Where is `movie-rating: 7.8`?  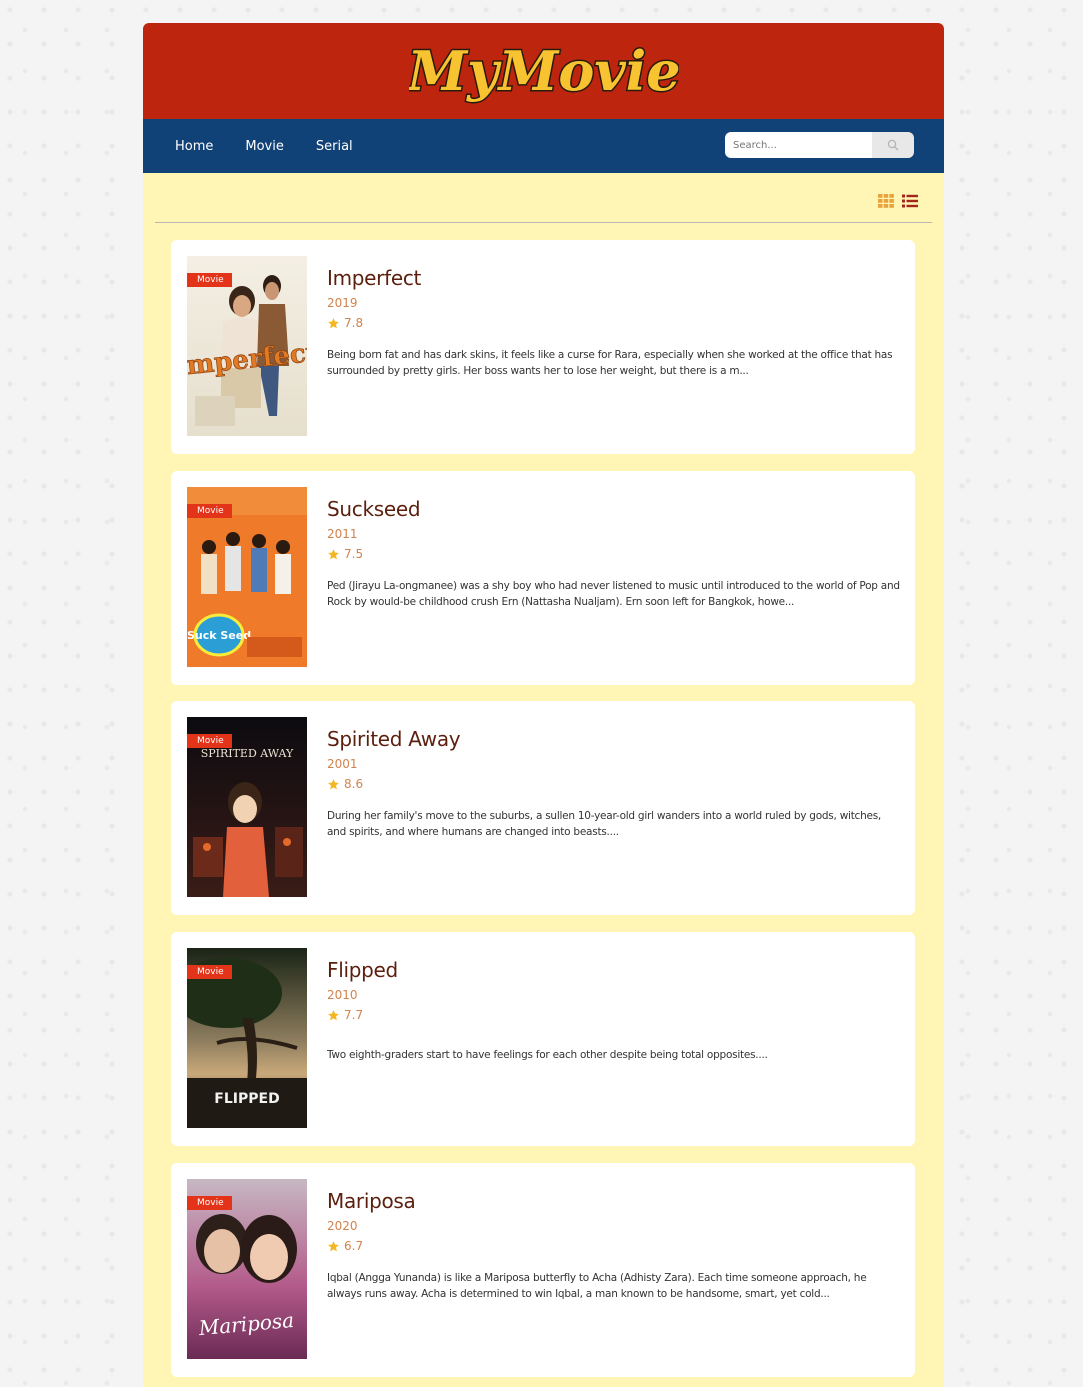
movie-rating: 7.8 is located at coordinates (345, 323).